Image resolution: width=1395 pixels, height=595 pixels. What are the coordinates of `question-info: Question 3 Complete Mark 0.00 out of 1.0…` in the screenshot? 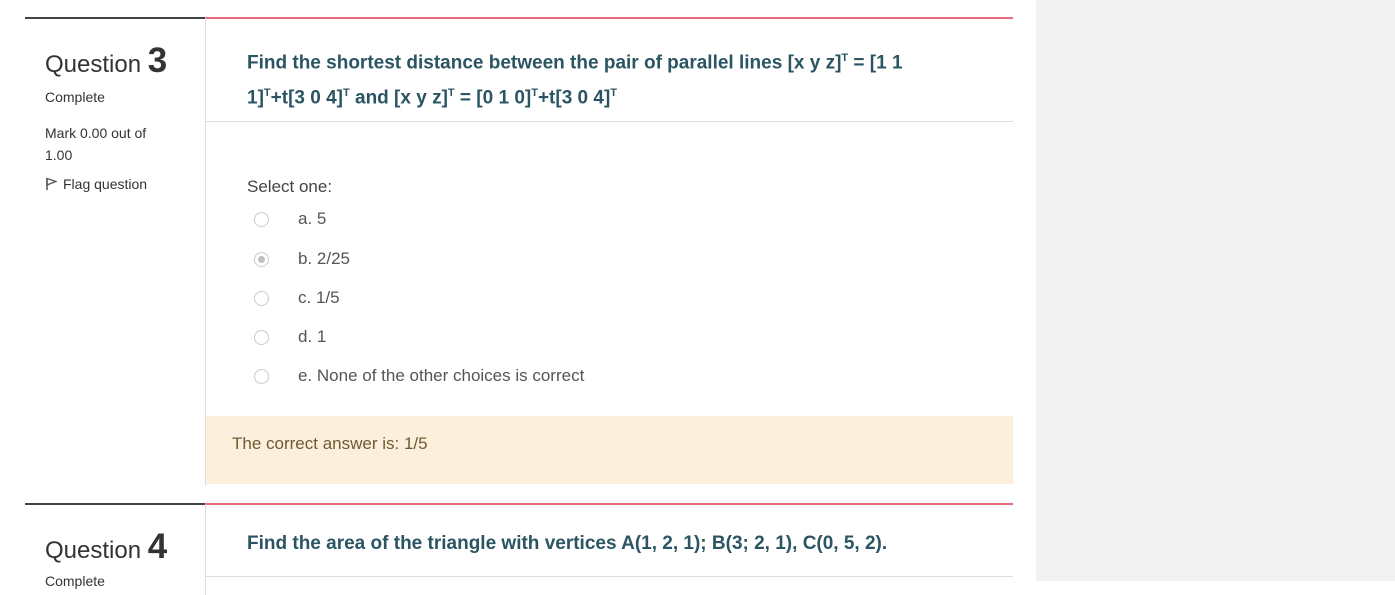 It's located at (115, 251).